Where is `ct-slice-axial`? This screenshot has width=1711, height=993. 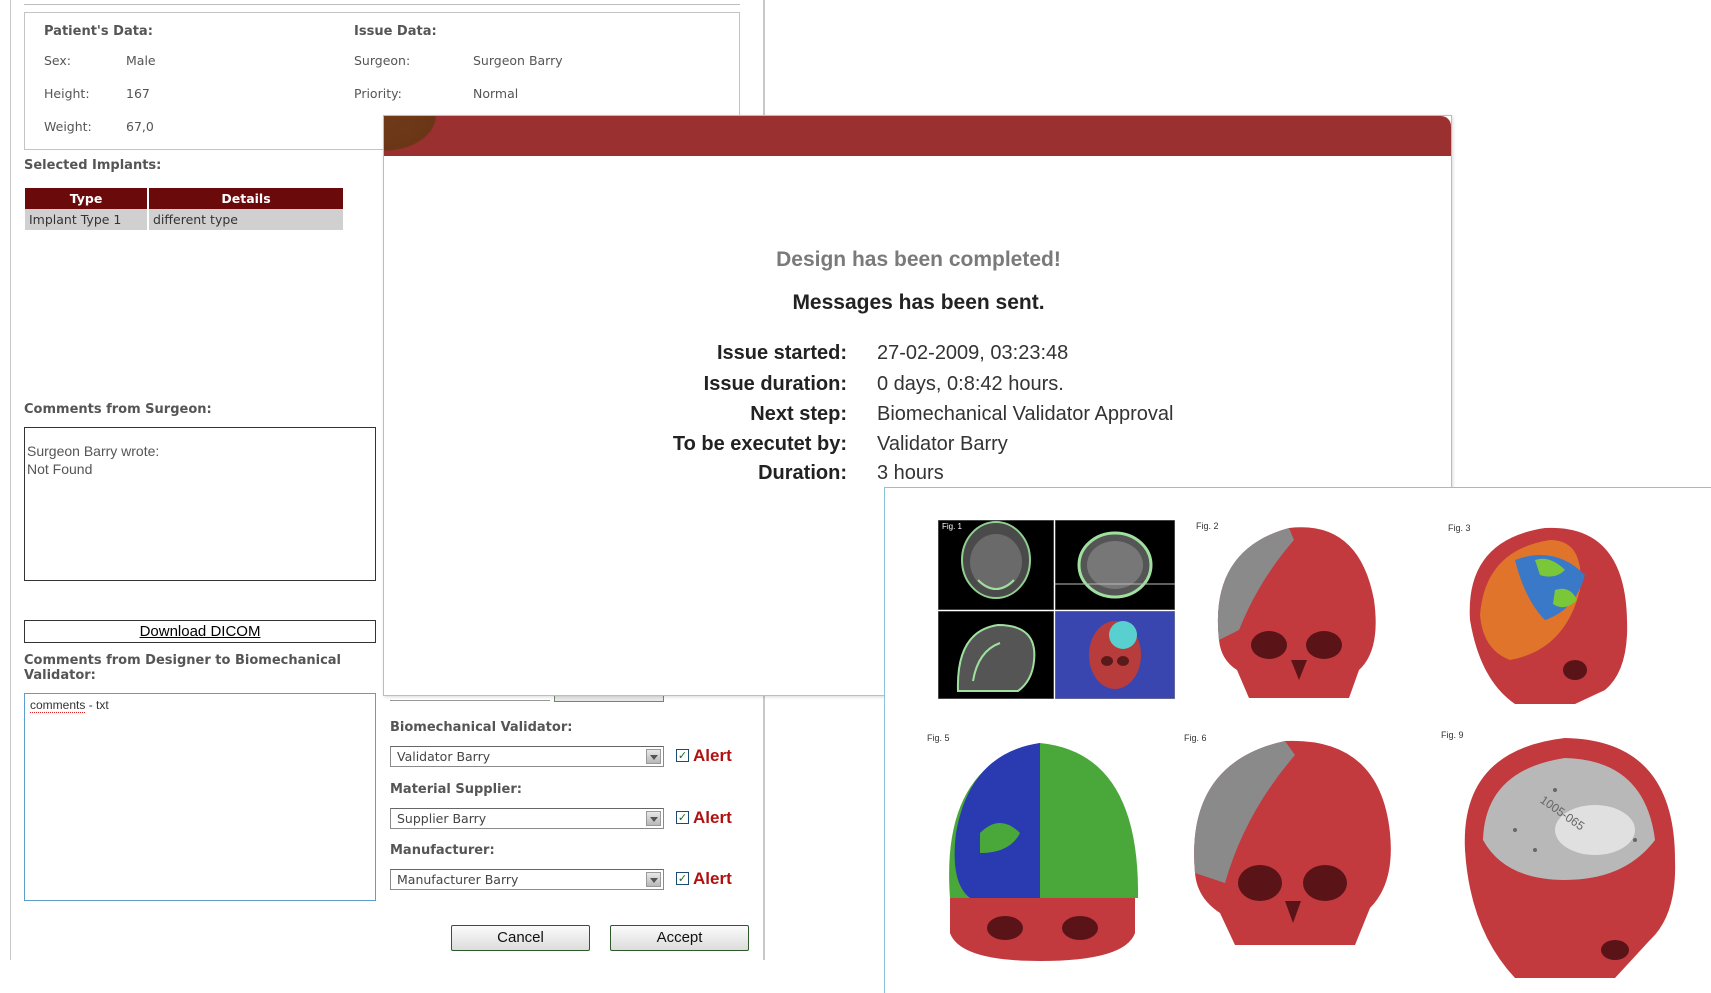
ct-slice-axial is located at coordinates (1115, 565).